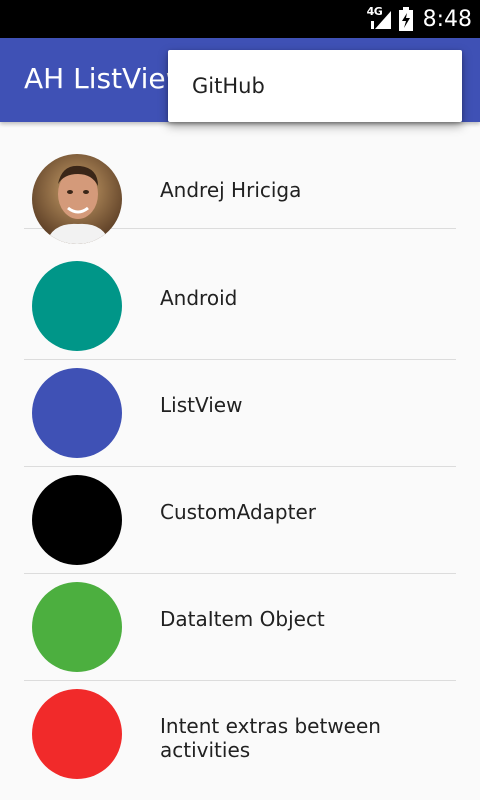 This screenshot has width=480, height=800. I want to click on list-item: ListView, so click(240, 413).